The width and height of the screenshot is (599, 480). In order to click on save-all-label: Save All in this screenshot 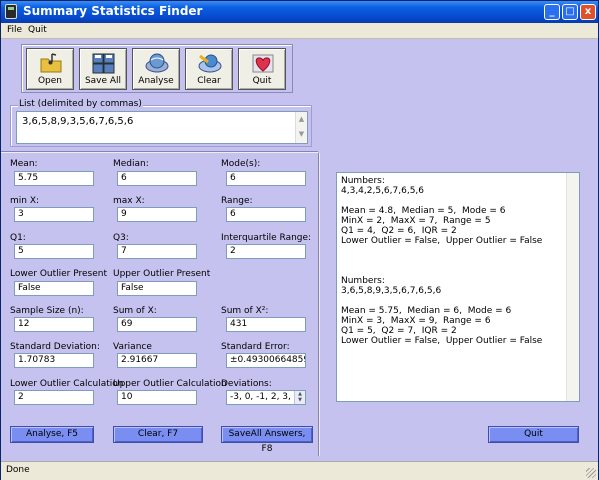, I will do `click(103, 81)`.